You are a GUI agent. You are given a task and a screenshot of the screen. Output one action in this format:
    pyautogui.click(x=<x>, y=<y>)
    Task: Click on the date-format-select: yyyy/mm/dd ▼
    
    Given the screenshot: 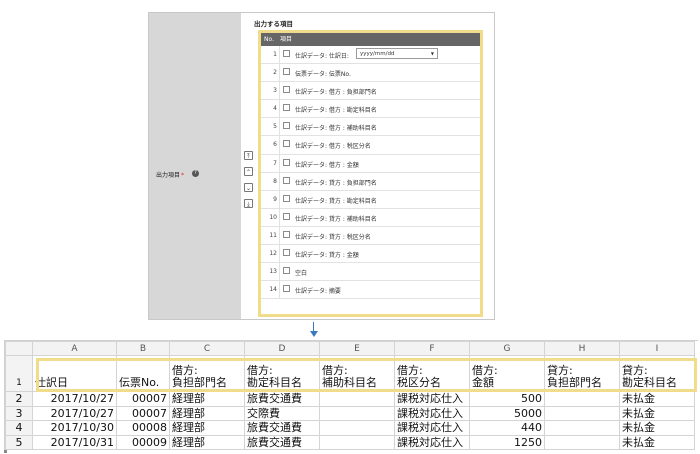 What is the action you would take?
    pyautogui.click(x=397, y=53)
    